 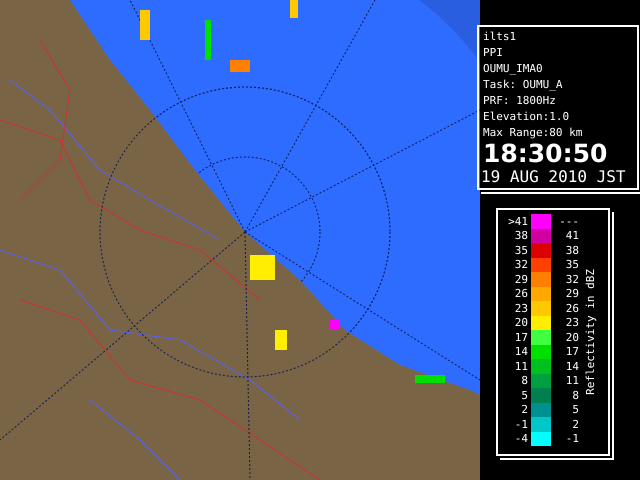 What do you see at coordinates (521, 439) in the screenshot?
I see `legend-label: -4` at bounding box center [521, 439].